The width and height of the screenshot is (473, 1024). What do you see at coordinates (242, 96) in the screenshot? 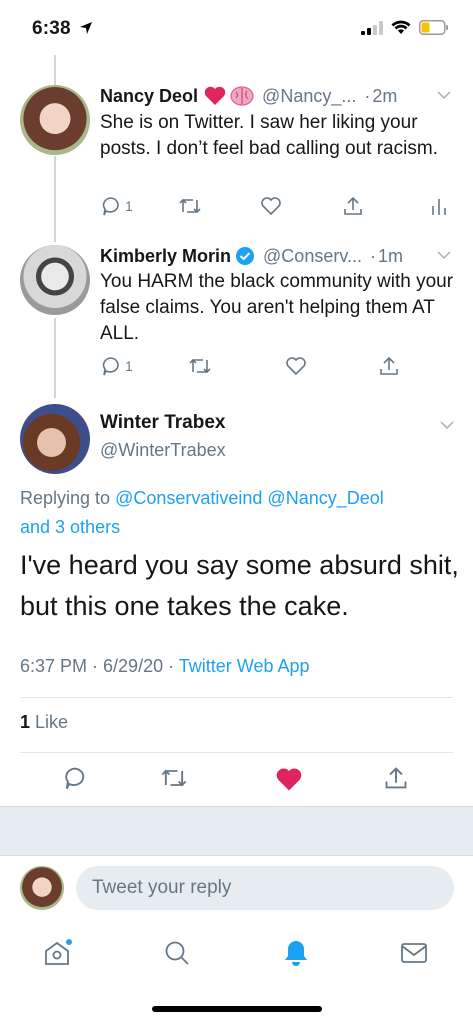
I see `brain-emoji-icon` at bounding box center [242, 96].